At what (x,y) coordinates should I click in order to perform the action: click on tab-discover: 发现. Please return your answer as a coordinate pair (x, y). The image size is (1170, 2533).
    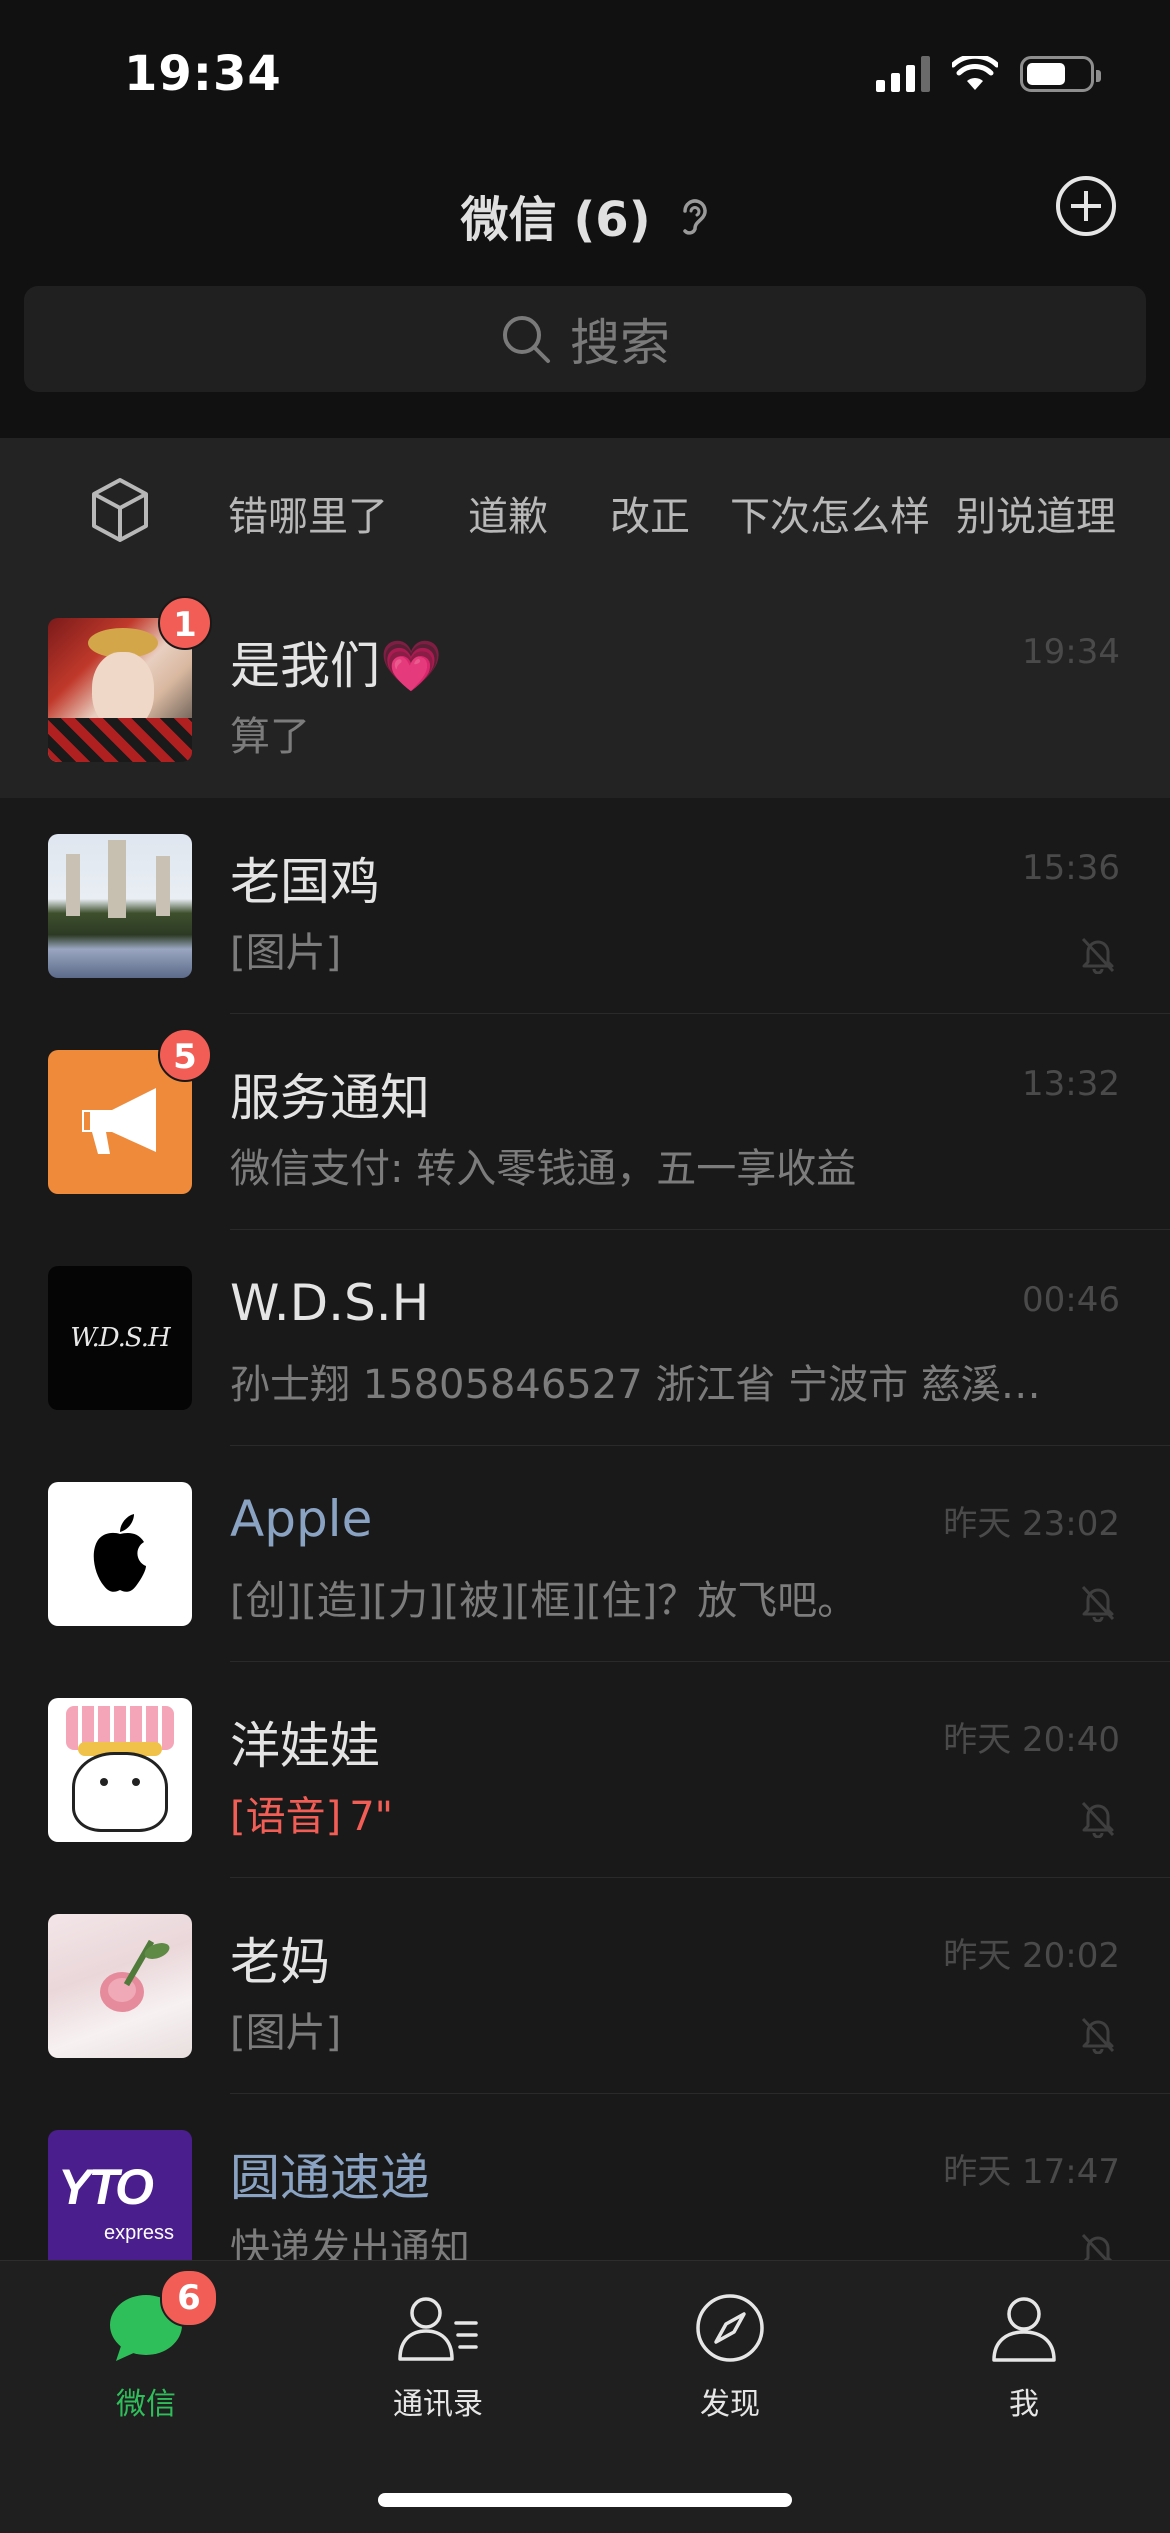
    Looking at the image, I should click on (730, 2358).